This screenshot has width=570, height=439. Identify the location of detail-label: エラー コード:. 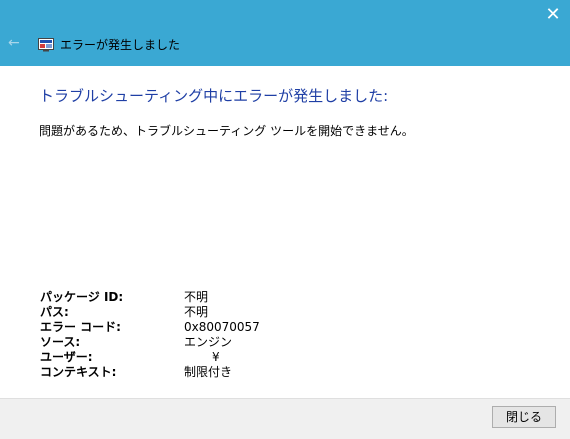
(80, 327).